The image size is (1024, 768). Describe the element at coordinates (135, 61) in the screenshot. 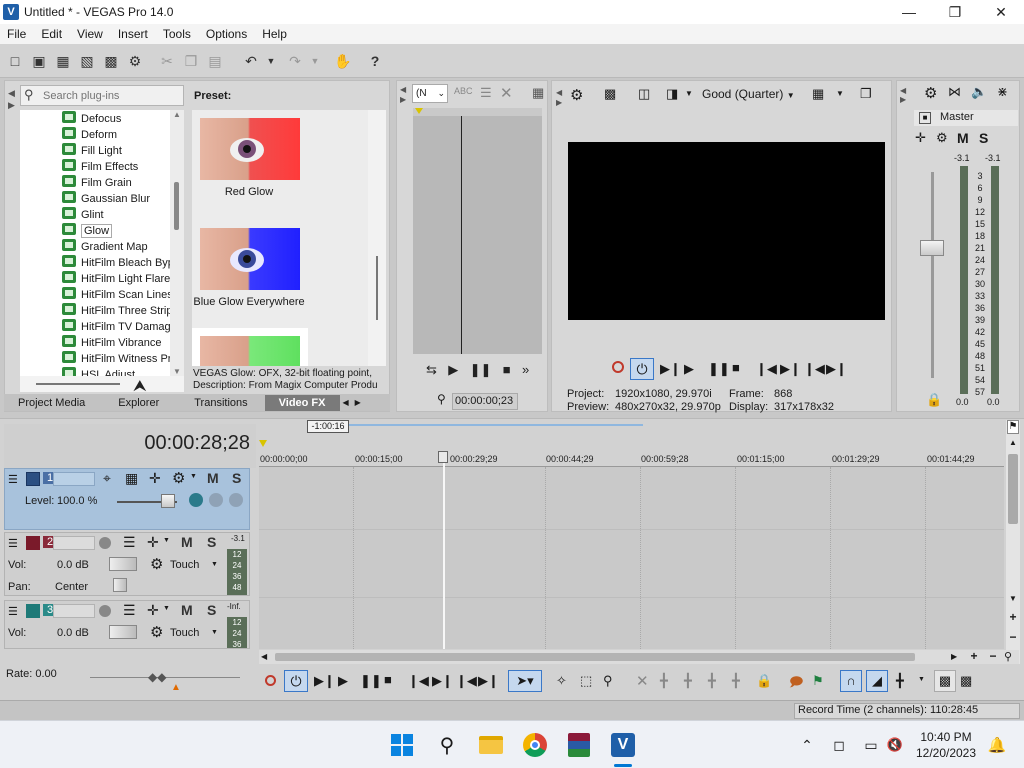

I see `properties-gear-icon: ⚙` at that location.